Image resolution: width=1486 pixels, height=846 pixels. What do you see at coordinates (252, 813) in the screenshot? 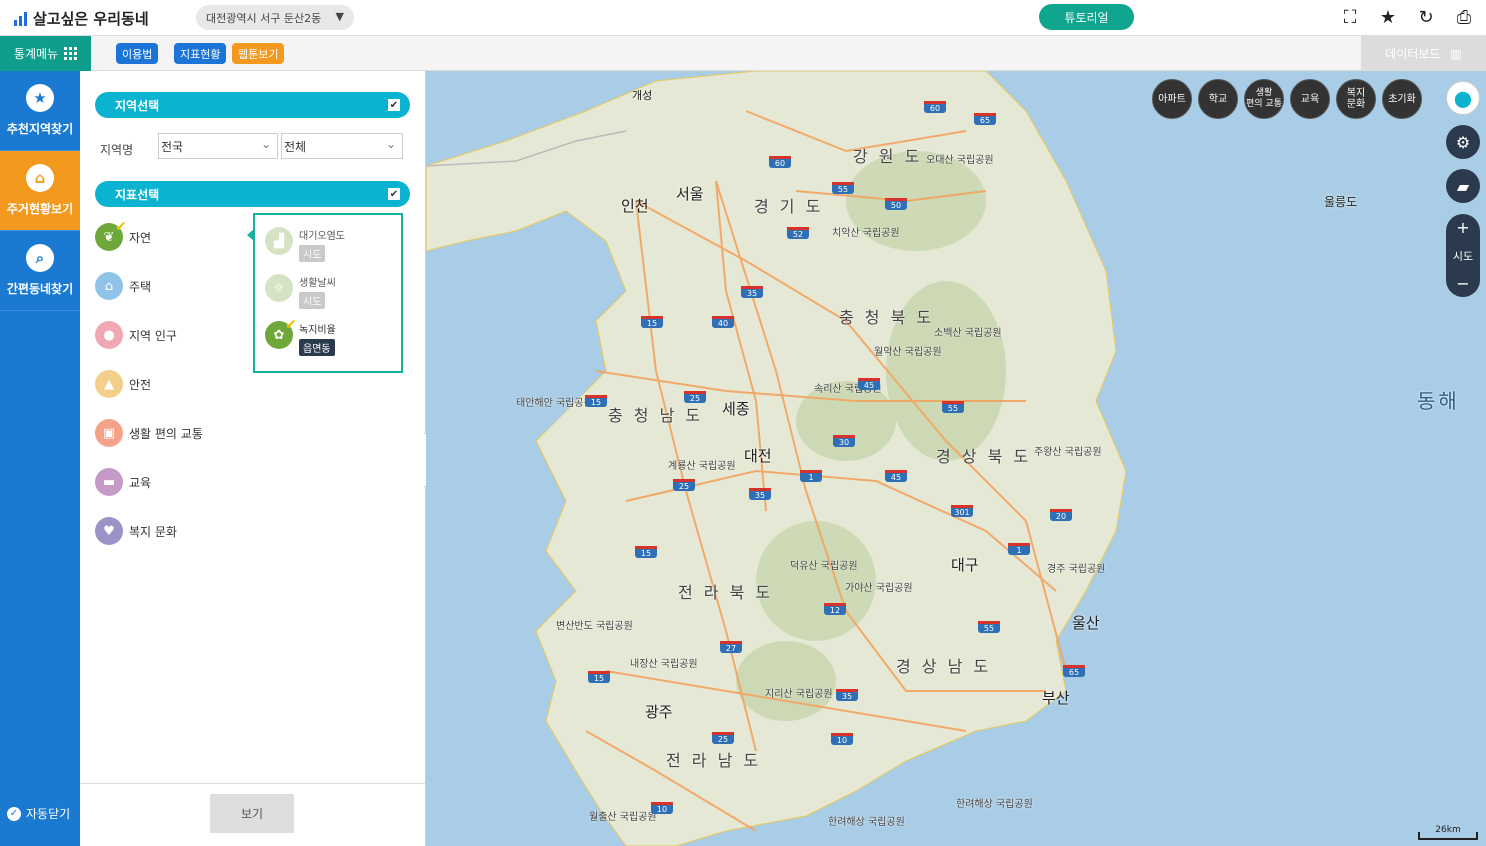
I see `view-button: 보기` at bounding box center [252, 813].